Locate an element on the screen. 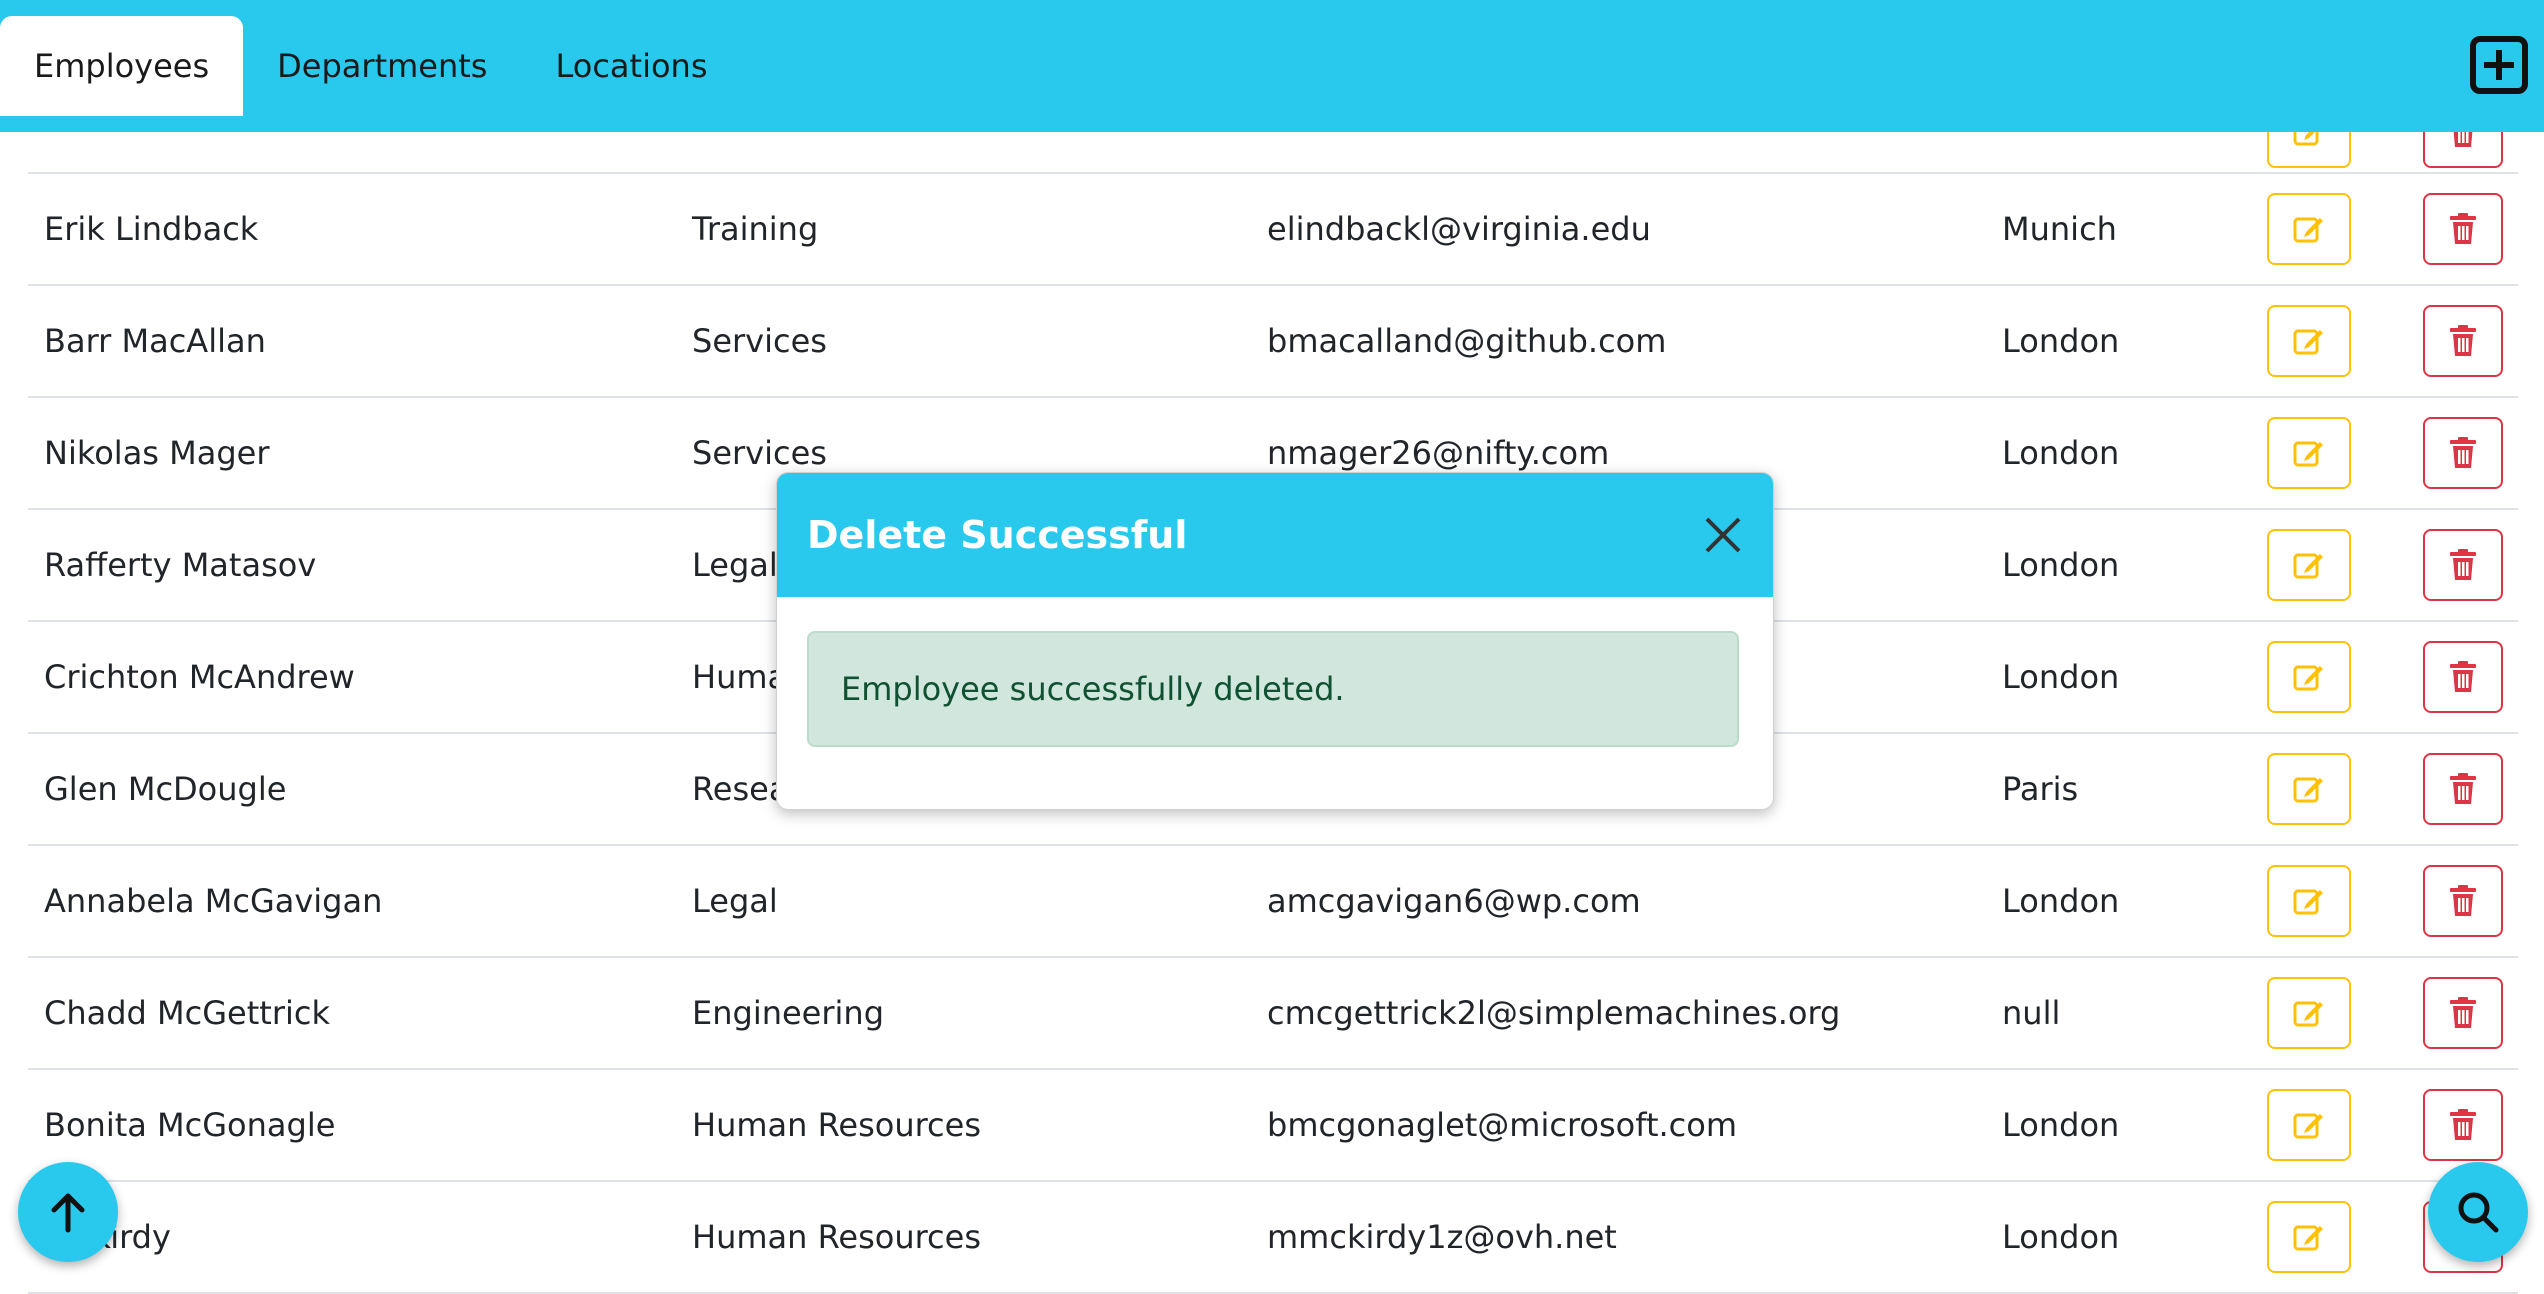 The image size is (2544, 1294). employee-name: Barr MacAllan is located at coordinates (155, 341).